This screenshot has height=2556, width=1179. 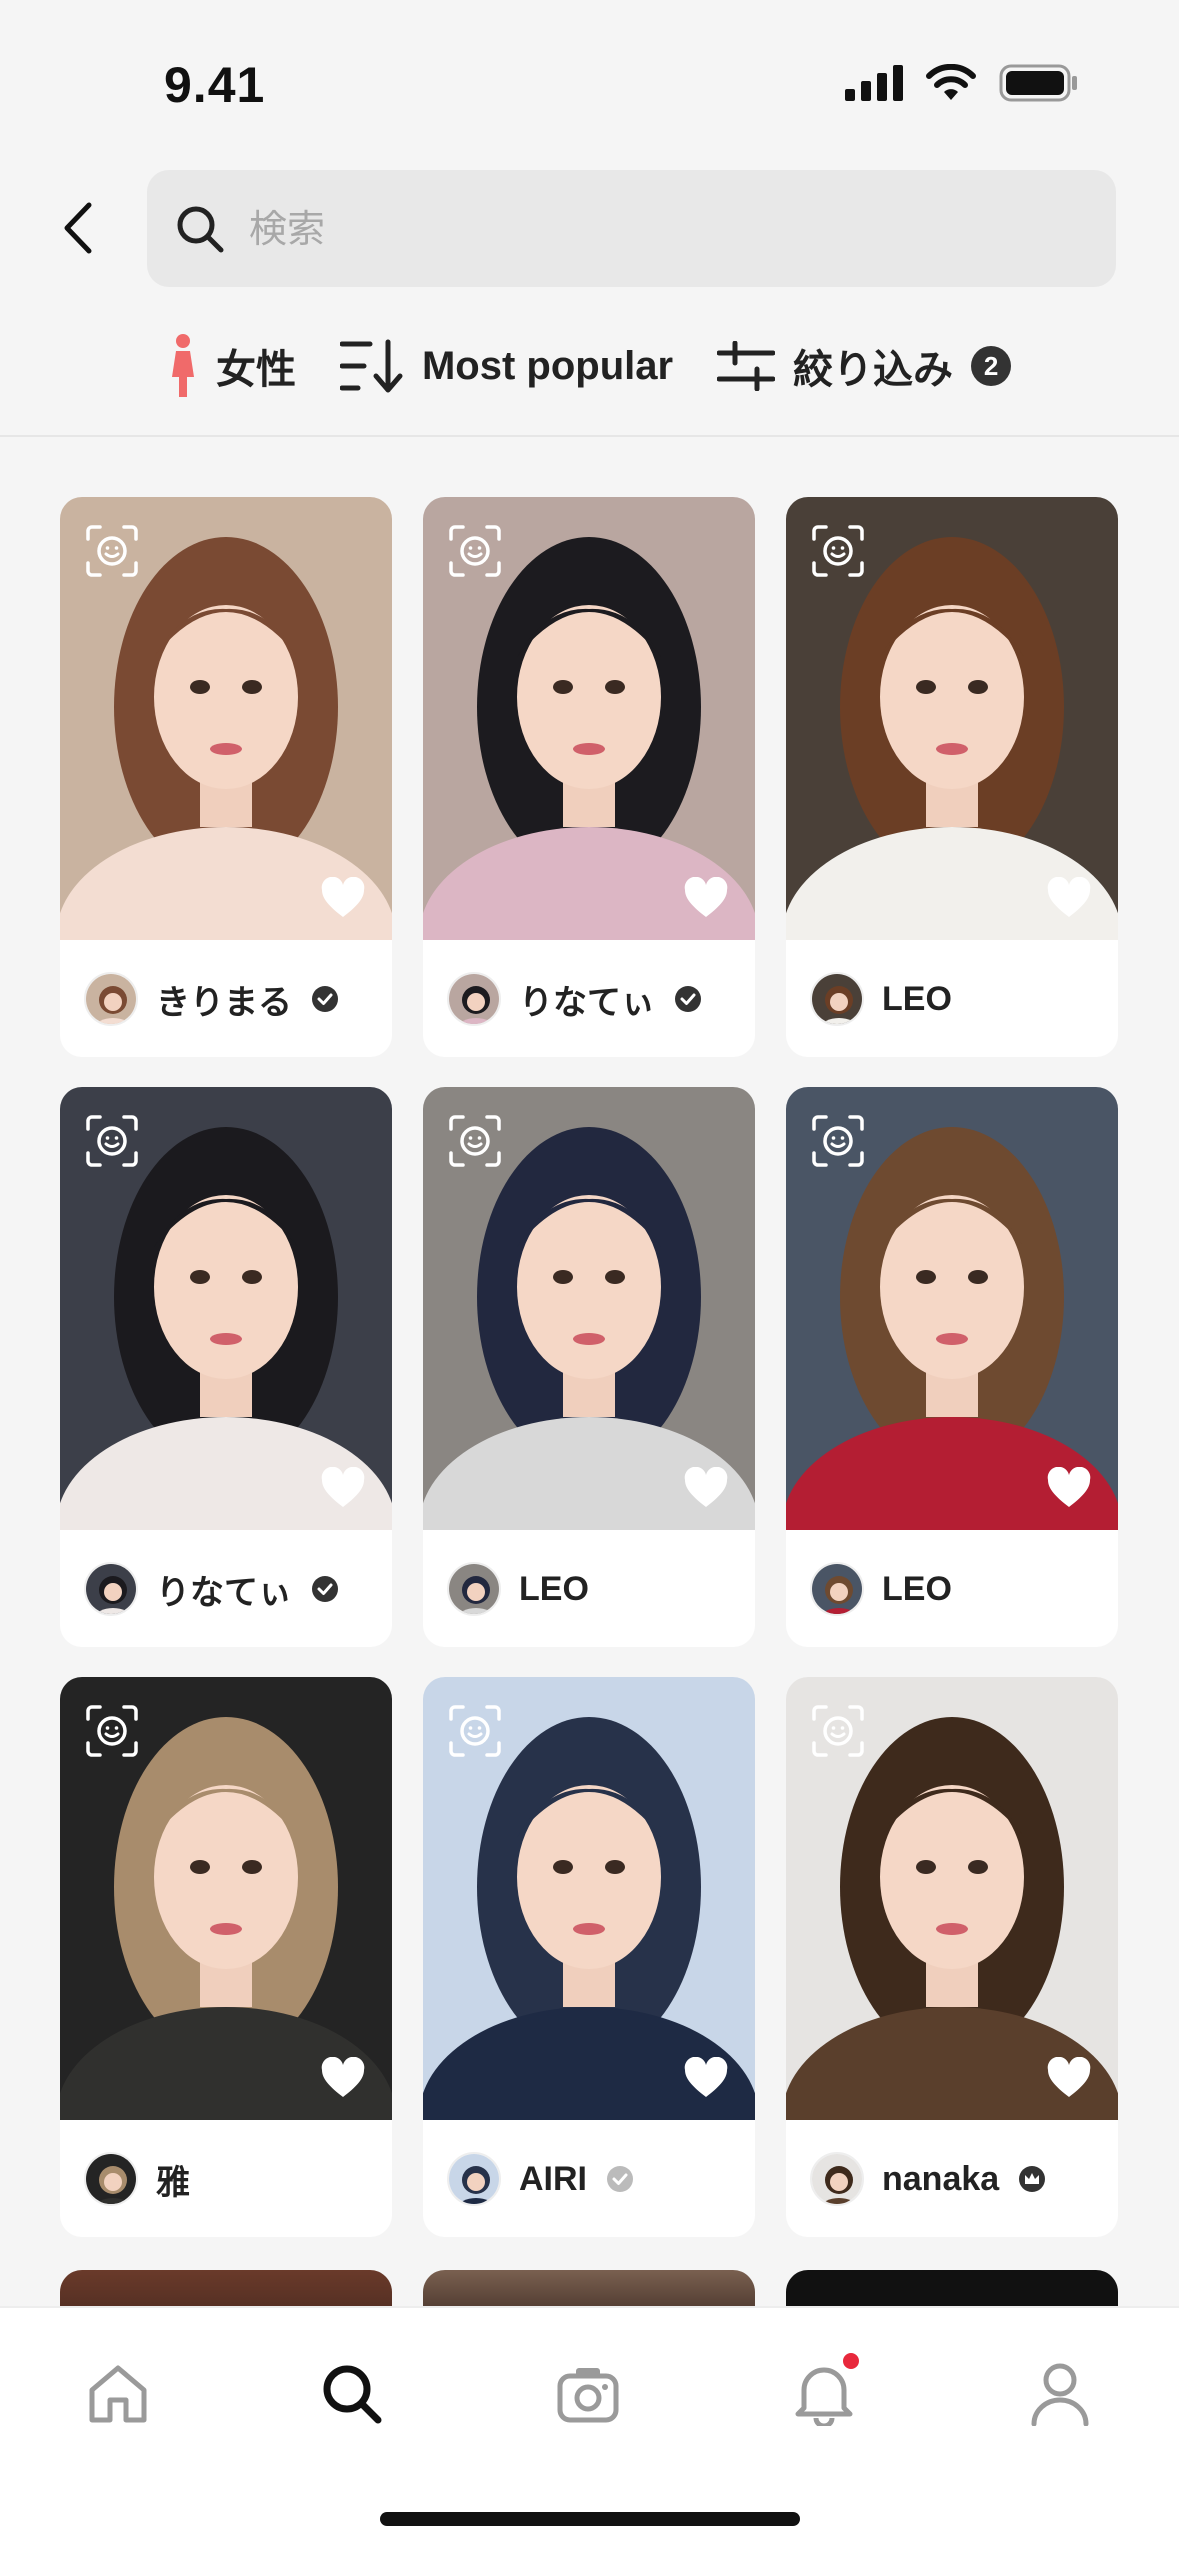 I want to click on profile-icon, so click(x=1060, y=2394).